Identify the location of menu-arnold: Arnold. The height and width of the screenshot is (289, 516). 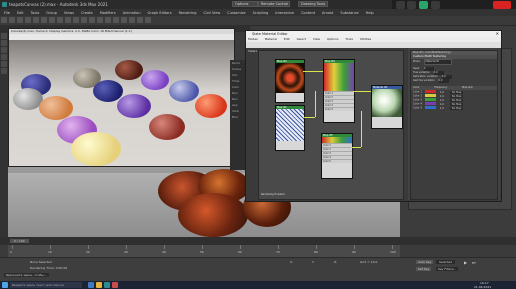
(327, 13).